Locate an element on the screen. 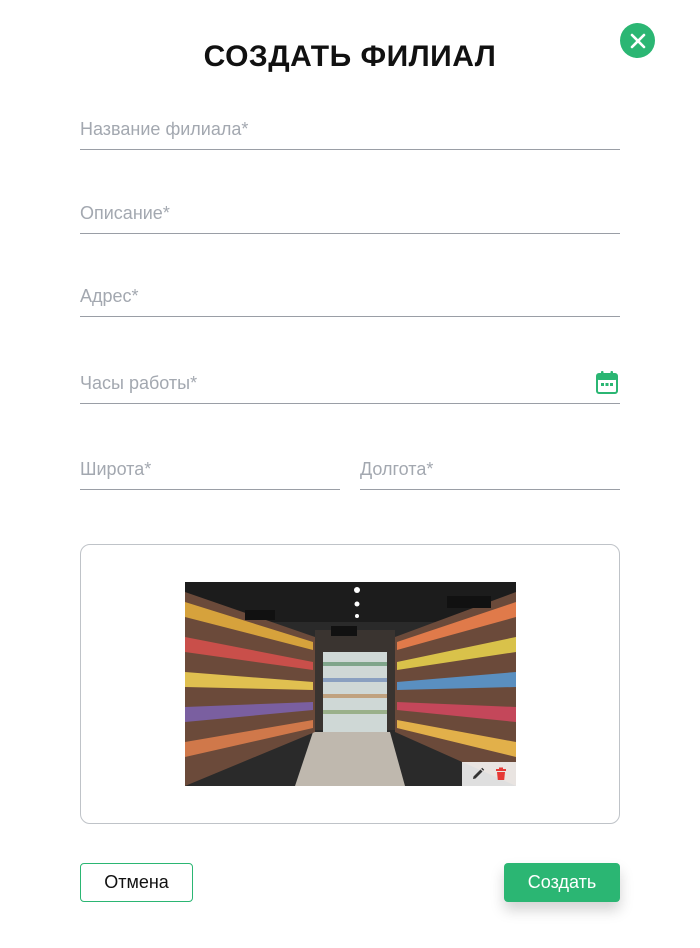  address-field is located at coordinates (350, 297).